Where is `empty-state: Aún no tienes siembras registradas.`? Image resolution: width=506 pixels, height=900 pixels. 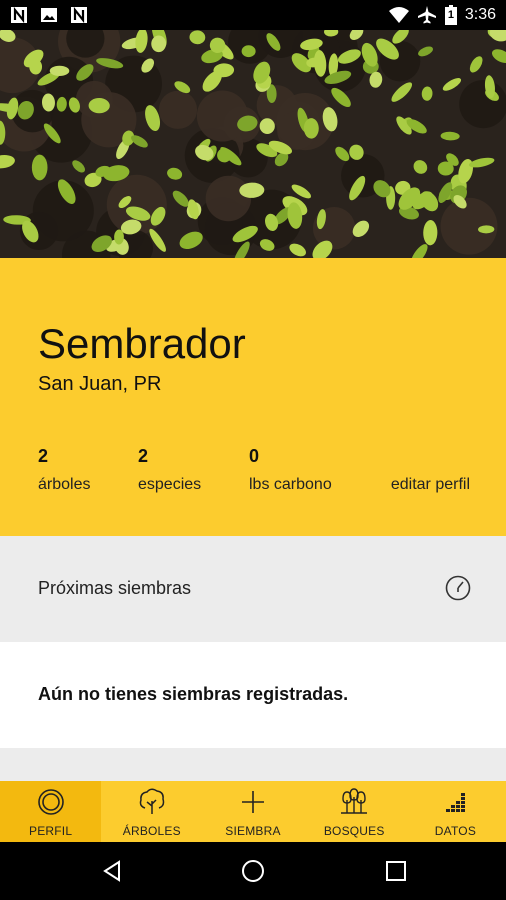 empty-state: Aún no tienes siembras registradas. is located at coordinates (253, 695).